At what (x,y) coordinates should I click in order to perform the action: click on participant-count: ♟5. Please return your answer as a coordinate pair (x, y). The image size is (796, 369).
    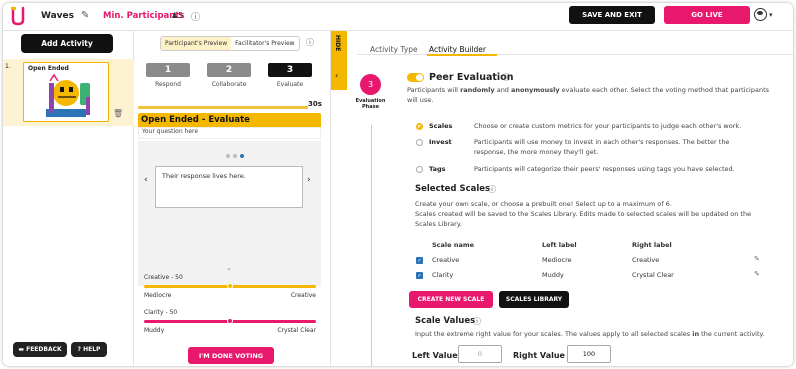
    Looking at the image, I should click on (177, 15).